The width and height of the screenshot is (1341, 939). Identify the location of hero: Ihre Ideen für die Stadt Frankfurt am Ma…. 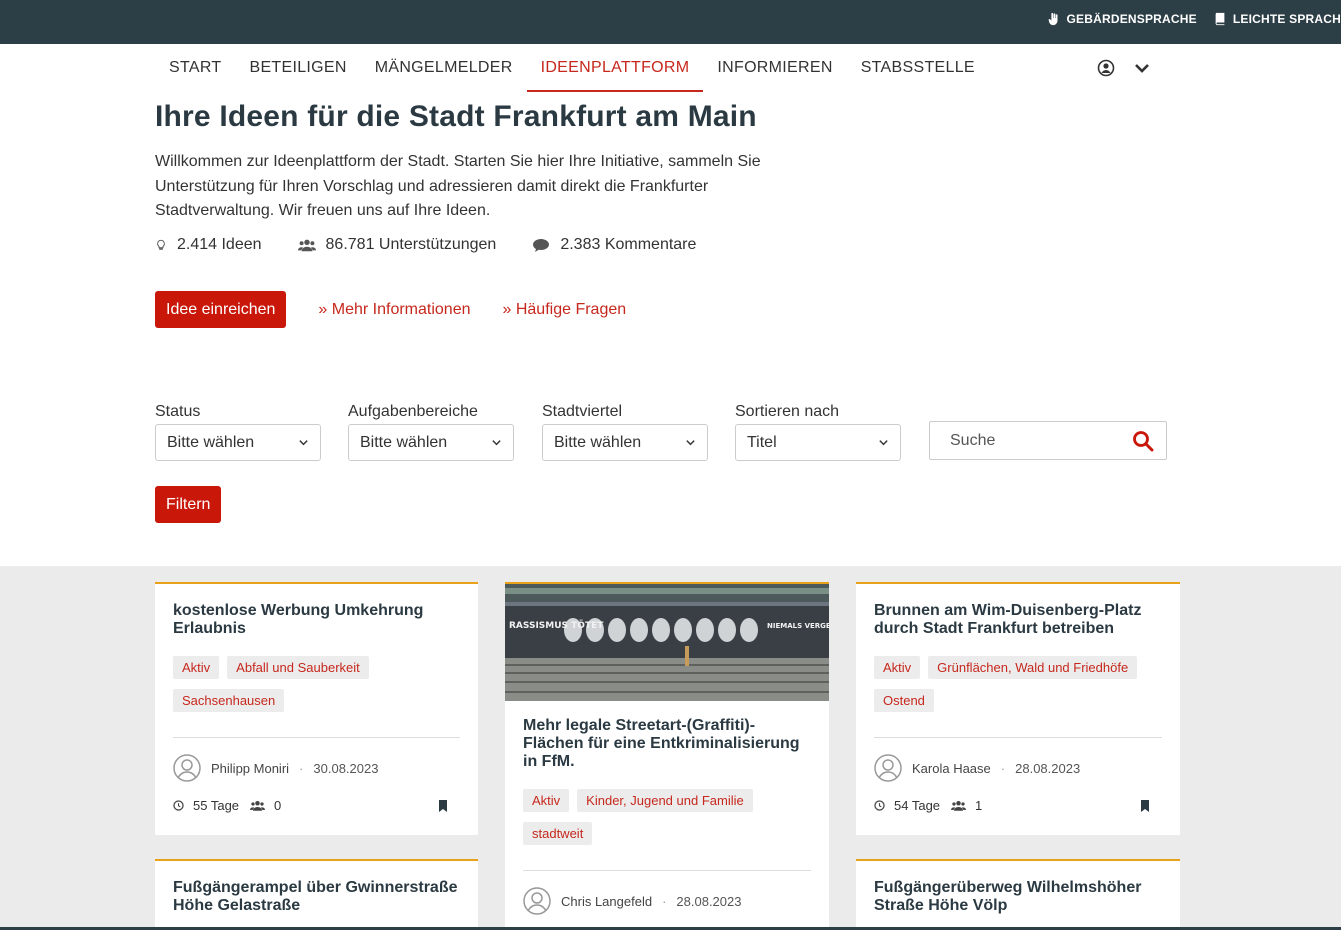
(505, 162).